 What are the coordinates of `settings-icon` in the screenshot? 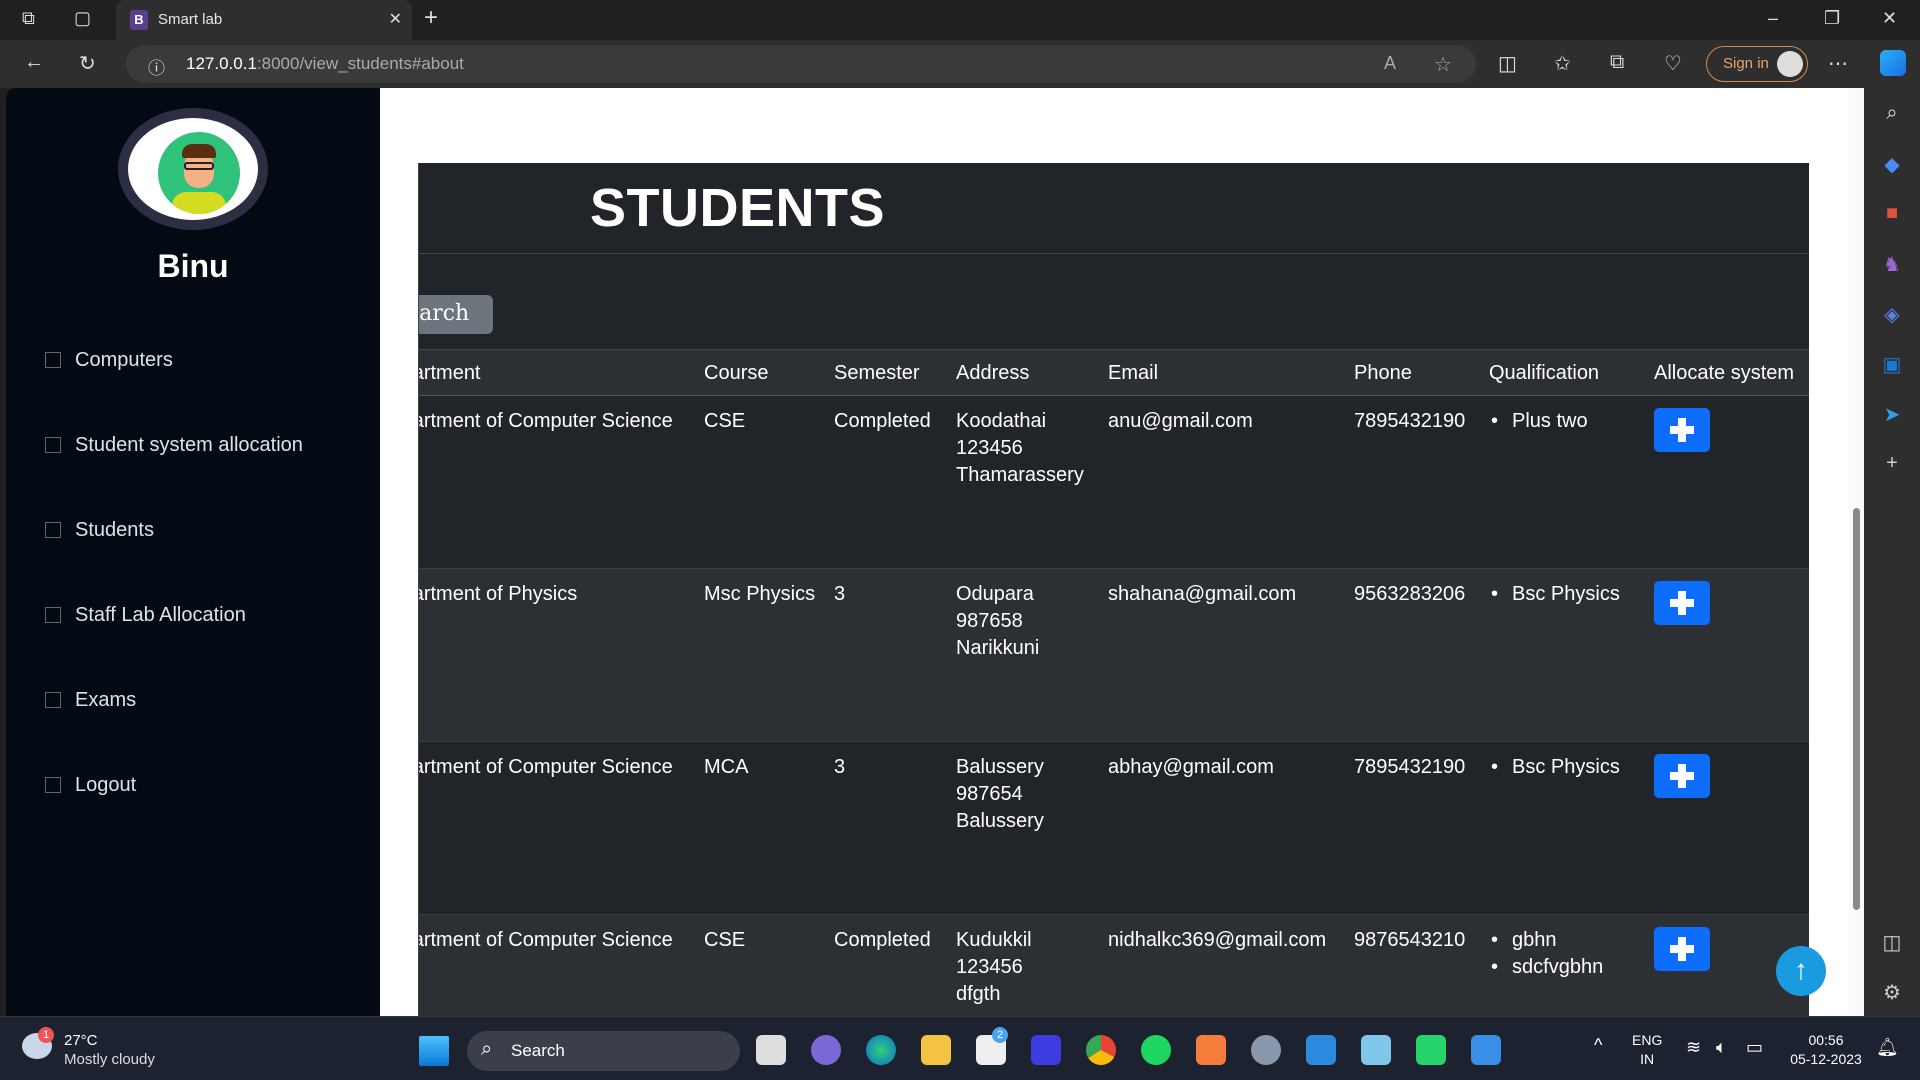 It's located at (1266, 1050).